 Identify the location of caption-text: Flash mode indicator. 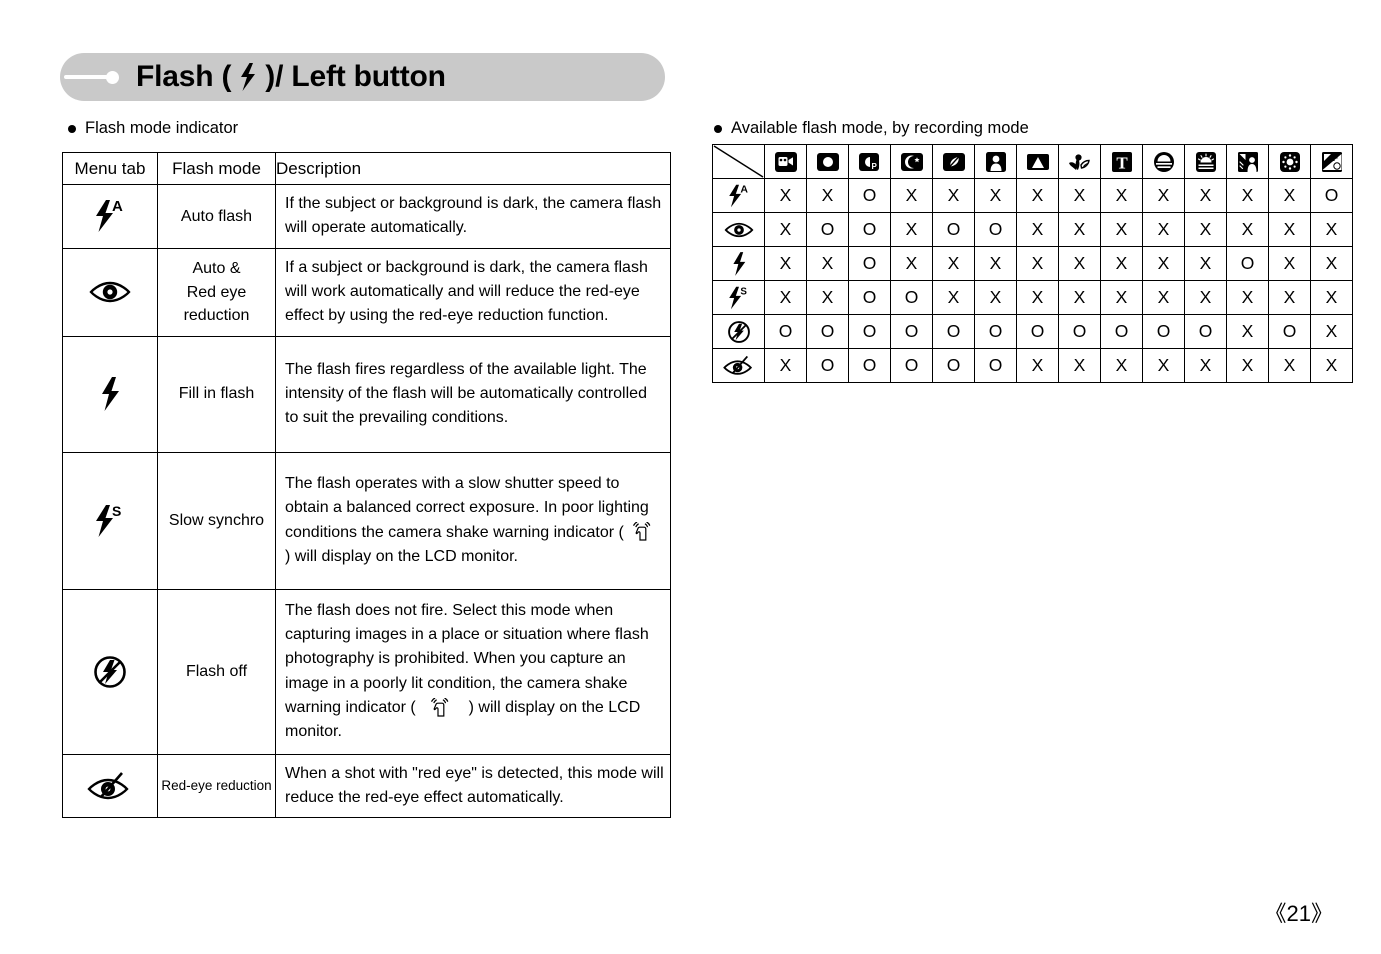
(162, 128).